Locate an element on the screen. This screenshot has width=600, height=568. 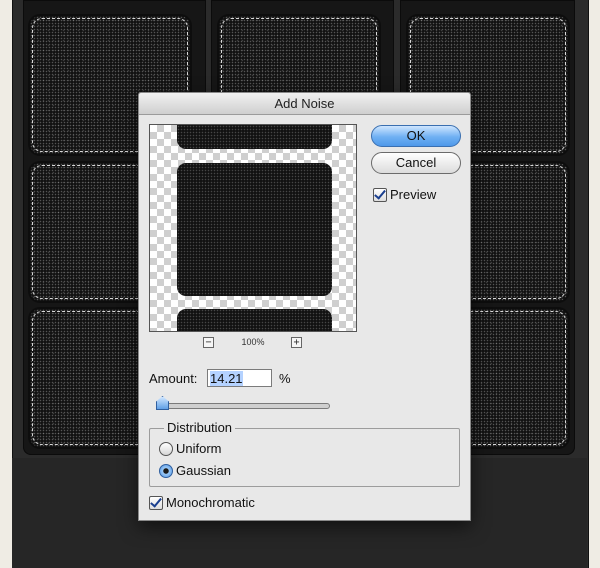
zoom-in-icon: + is located at coordinates (296, 342).